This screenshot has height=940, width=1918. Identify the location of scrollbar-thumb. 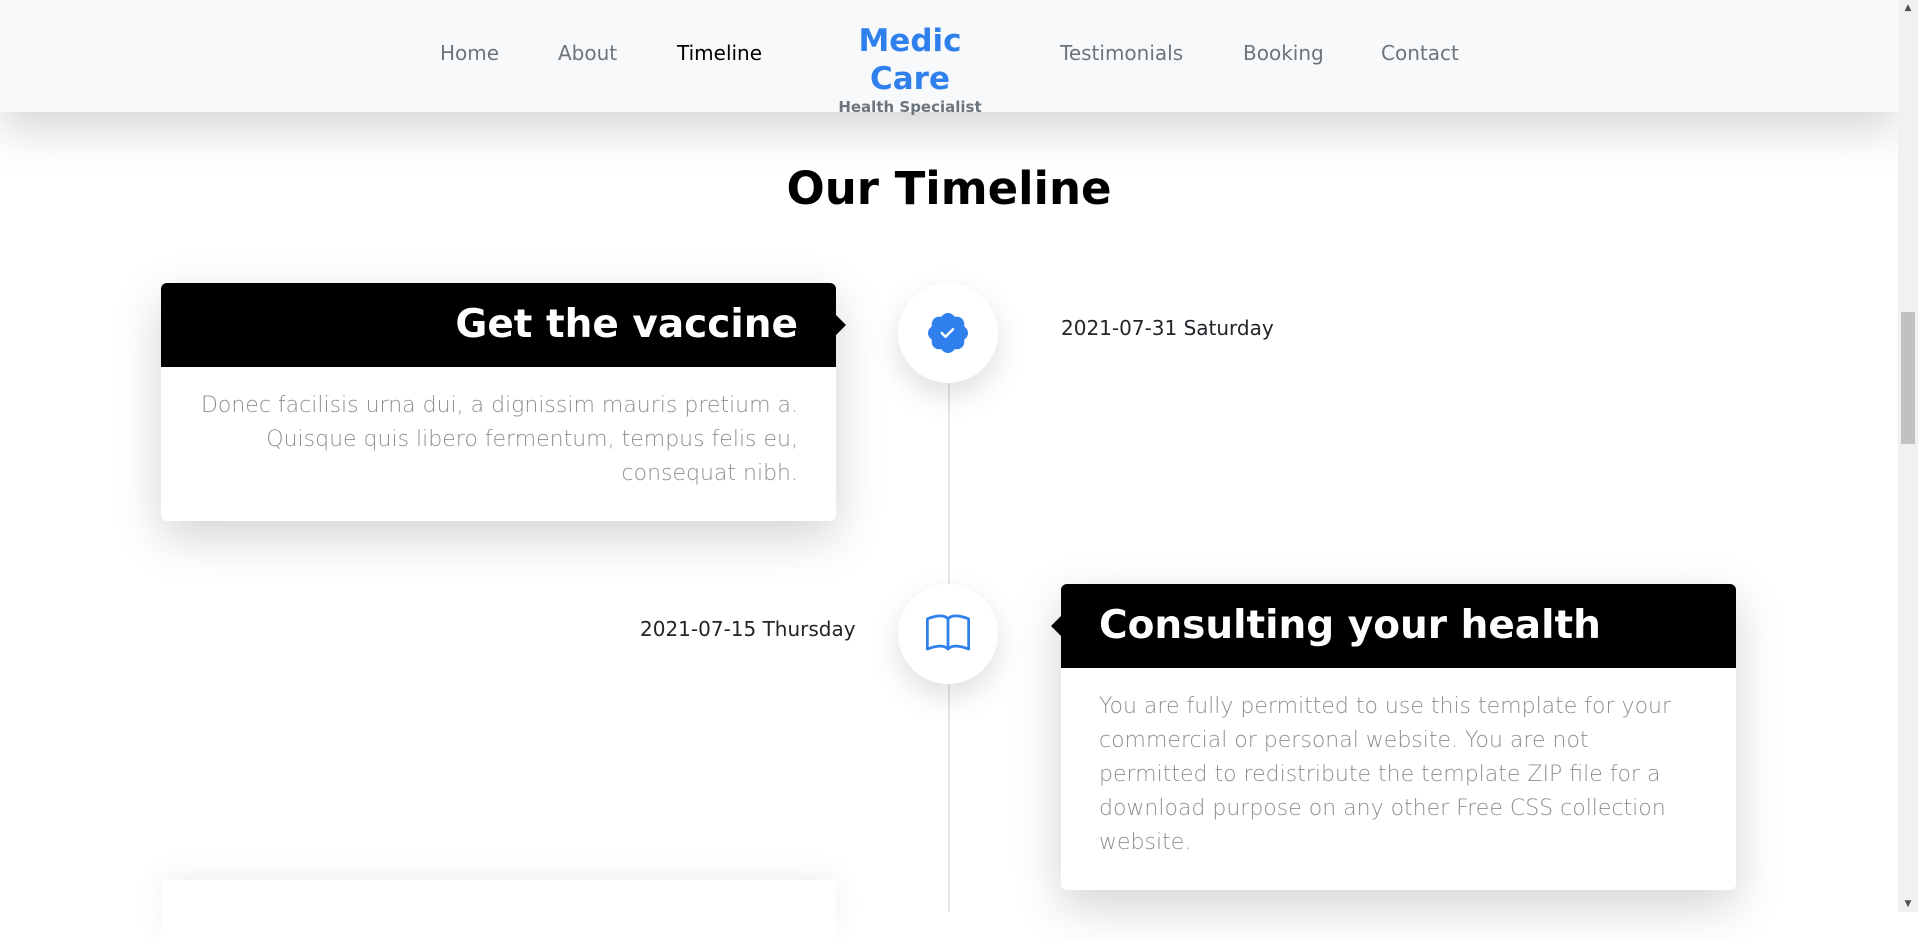
(1908, 378).